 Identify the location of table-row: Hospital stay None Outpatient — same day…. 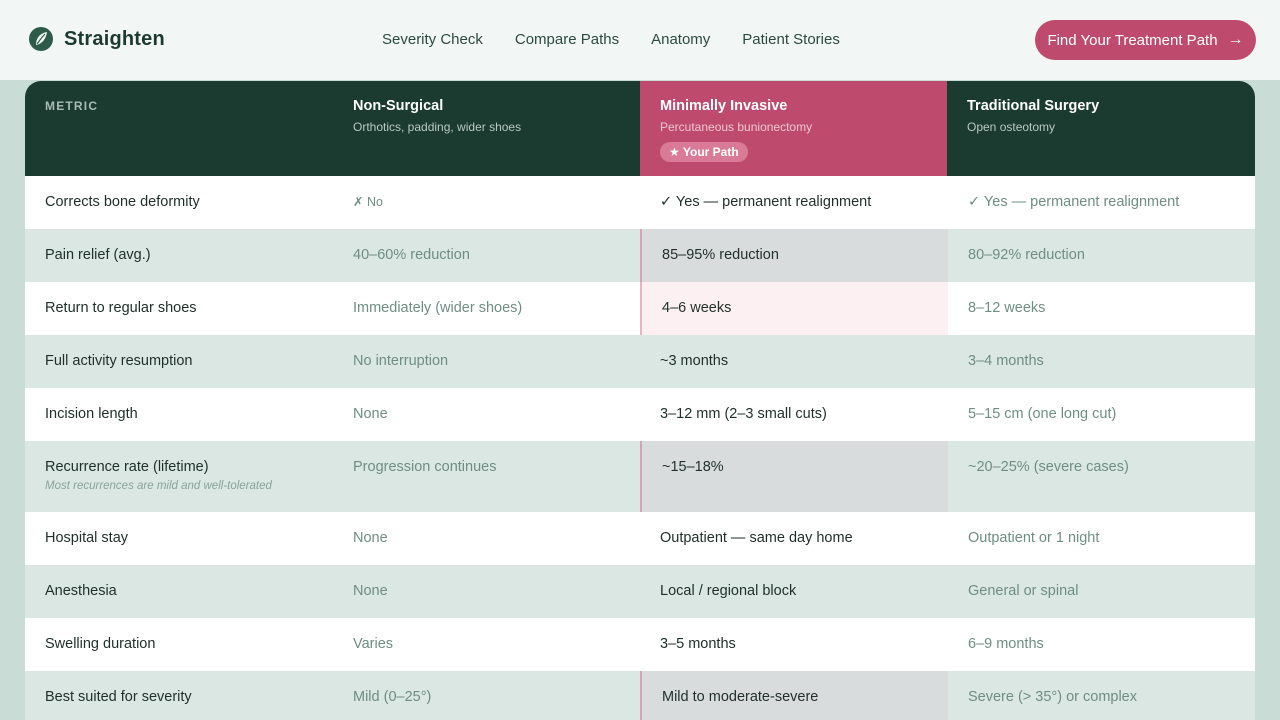
(640, 538).